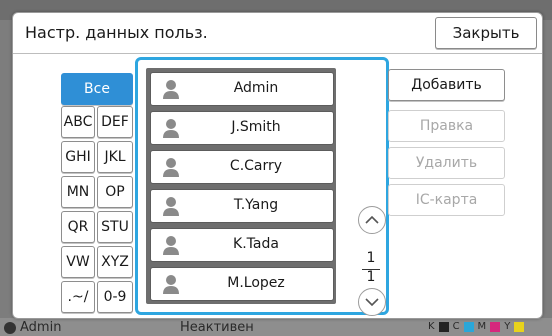 The image size is (552, 336). I want to click on user-name: T.Yang, so click(256, 205).